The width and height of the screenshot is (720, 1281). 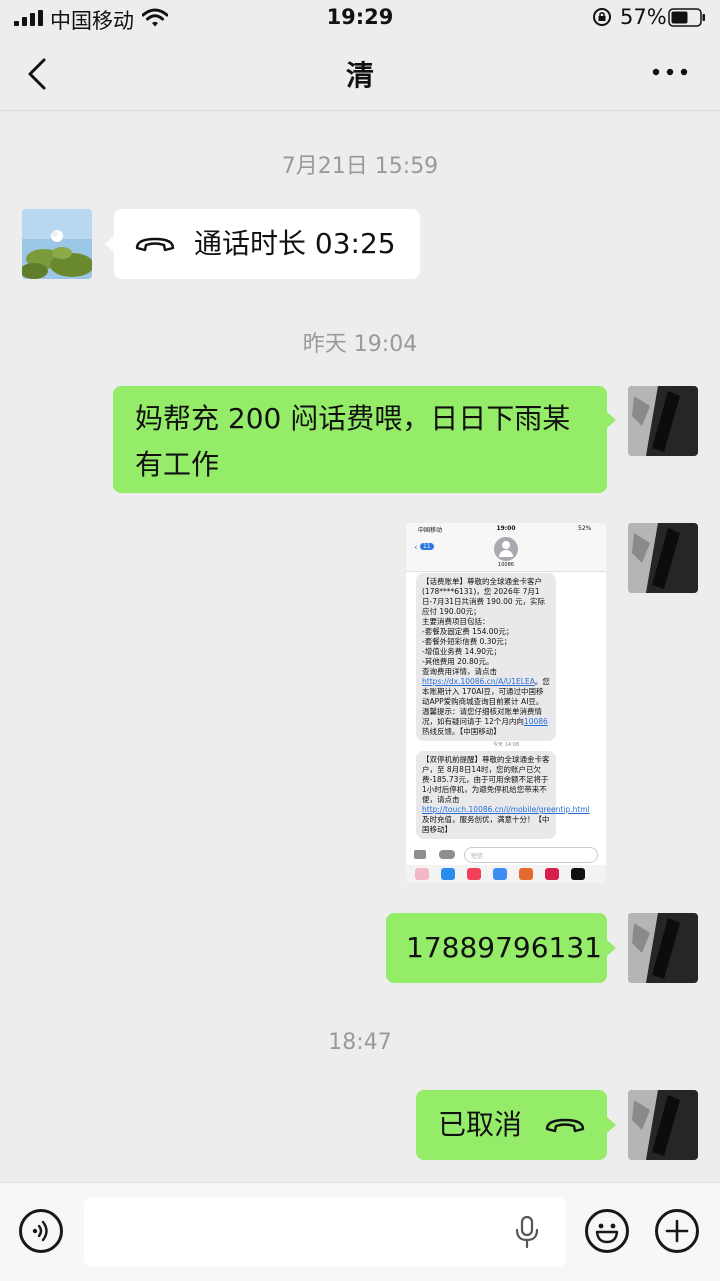 What do you see at coordinates (420, 854) in the screenshot?
I see `shot-camera-icon` at bounding box center [420, 854].